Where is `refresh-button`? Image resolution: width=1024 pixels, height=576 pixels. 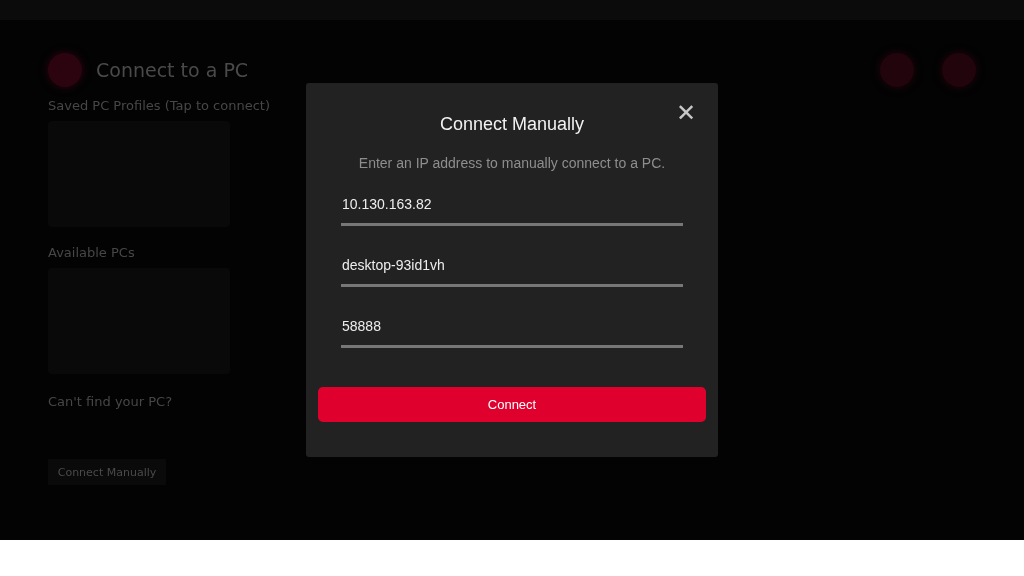
refresh-button is located at coordinates (897, 70).